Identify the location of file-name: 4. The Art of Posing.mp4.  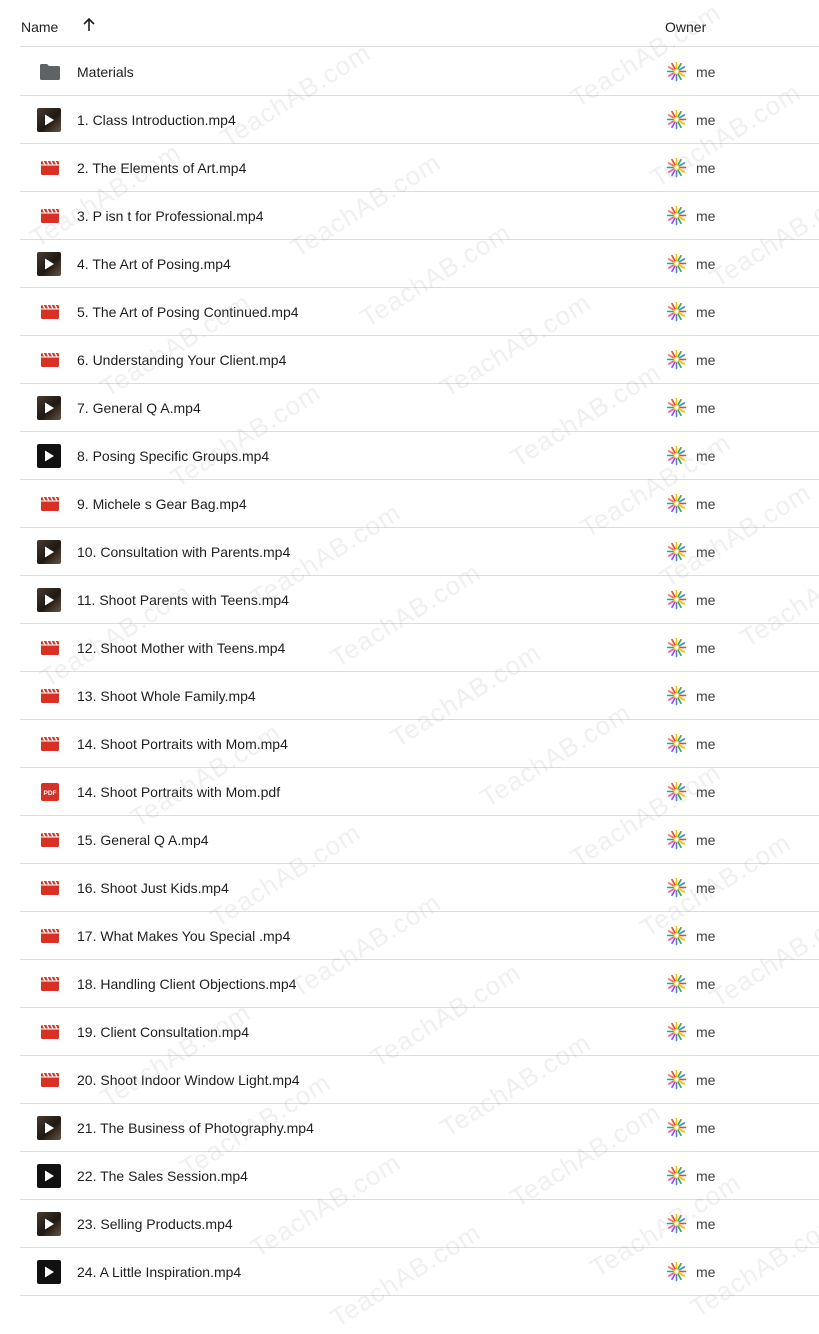
(154, 264).